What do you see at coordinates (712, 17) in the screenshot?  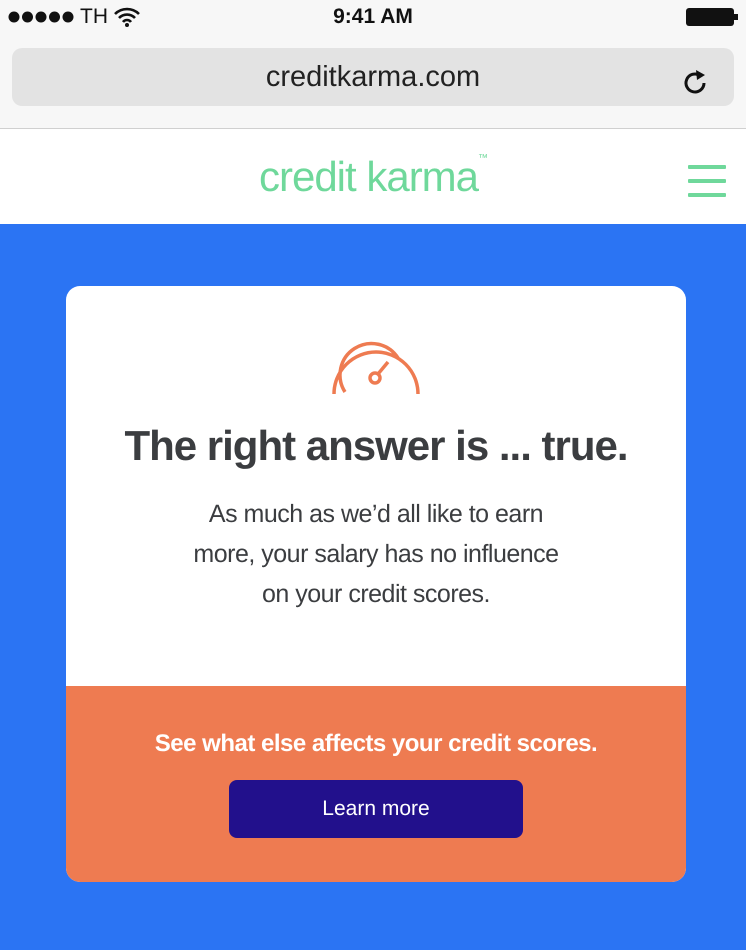 I see `battery-icon` at bounding box center [712, 17].